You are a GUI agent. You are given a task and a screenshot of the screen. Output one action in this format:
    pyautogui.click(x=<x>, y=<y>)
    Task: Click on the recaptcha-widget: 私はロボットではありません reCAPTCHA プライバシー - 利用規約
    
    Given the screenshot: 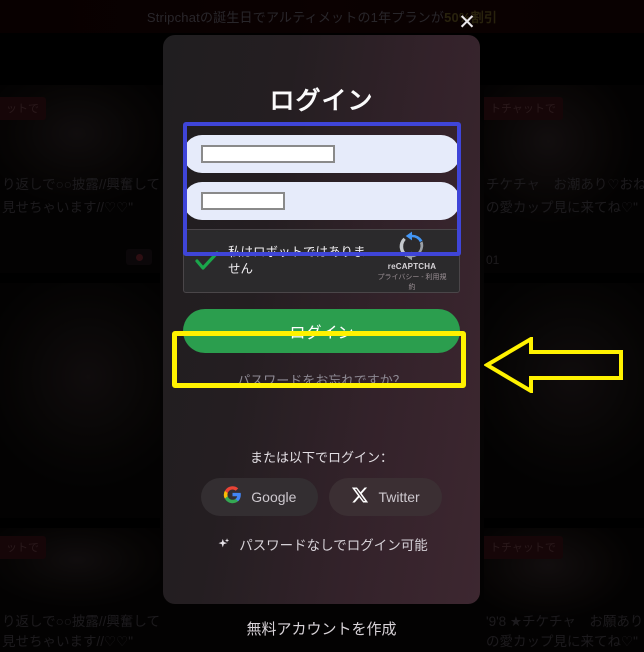 What is the action you would take?
    pyautogui.click(x=321, y=261)
    